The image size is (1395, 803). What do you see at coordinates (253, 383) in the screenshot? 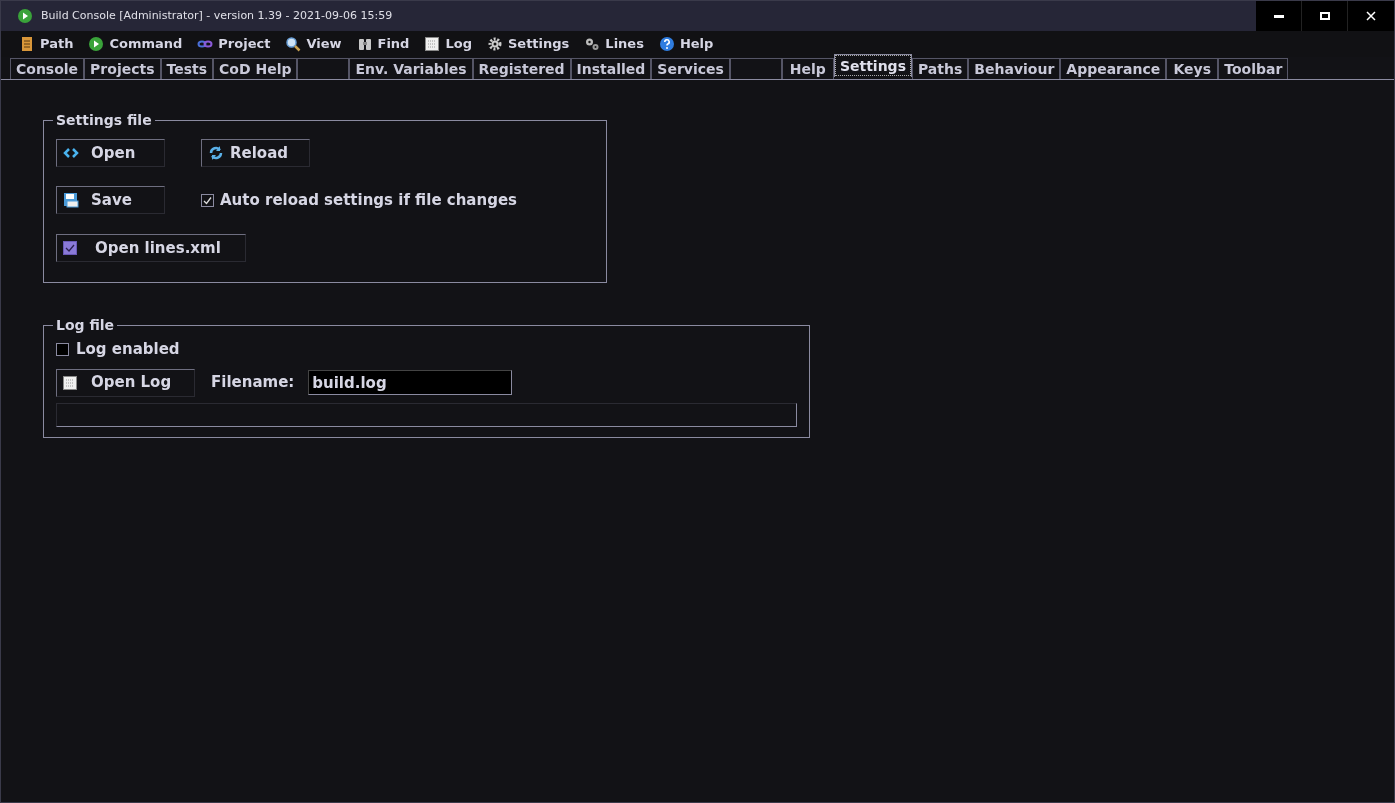
I see `filename-label: Filename:` at bounding box center [253, 383].